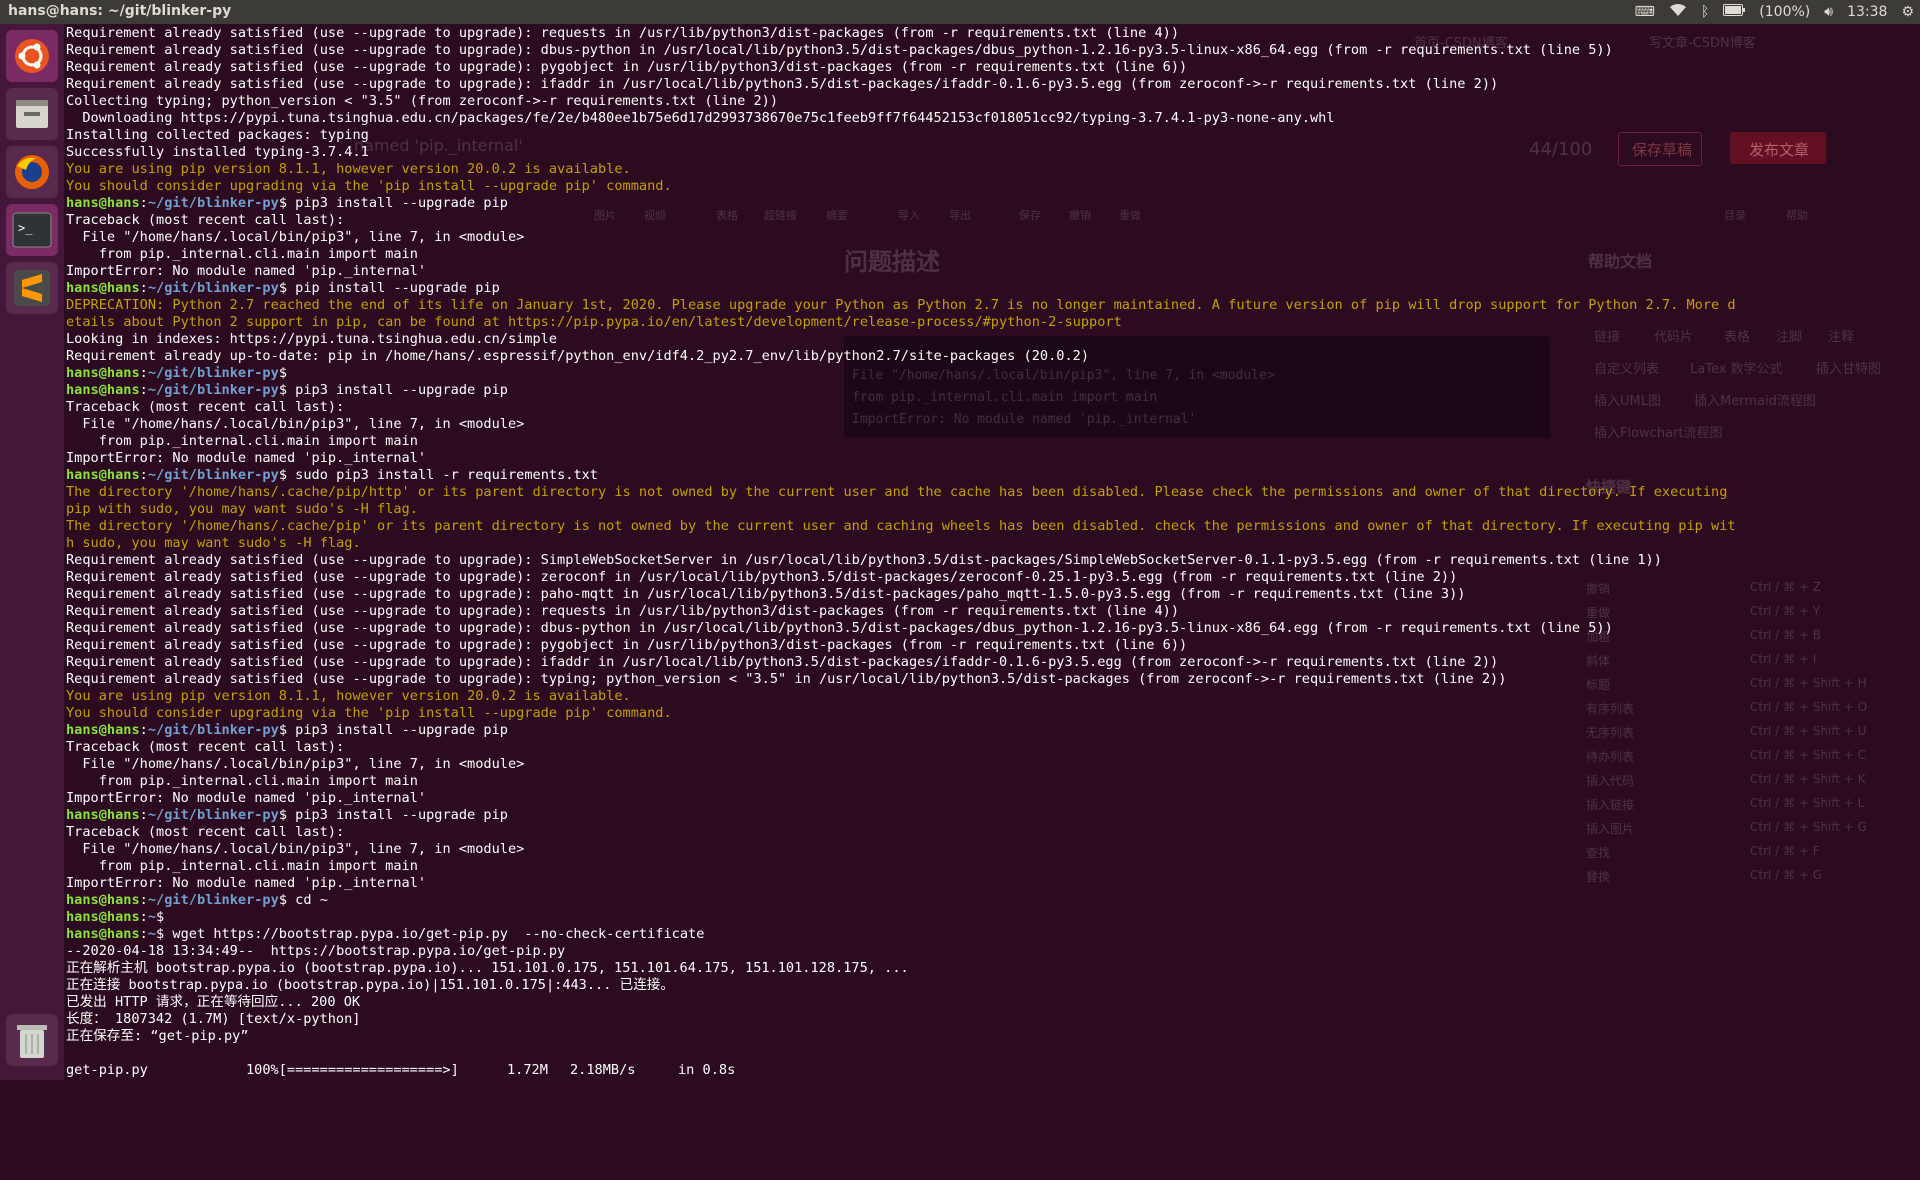 This screenshot has height=1180, width=1920. I want to click on terminal-text: h sudo, you may want sudo's -H flag., so click(213, 543).